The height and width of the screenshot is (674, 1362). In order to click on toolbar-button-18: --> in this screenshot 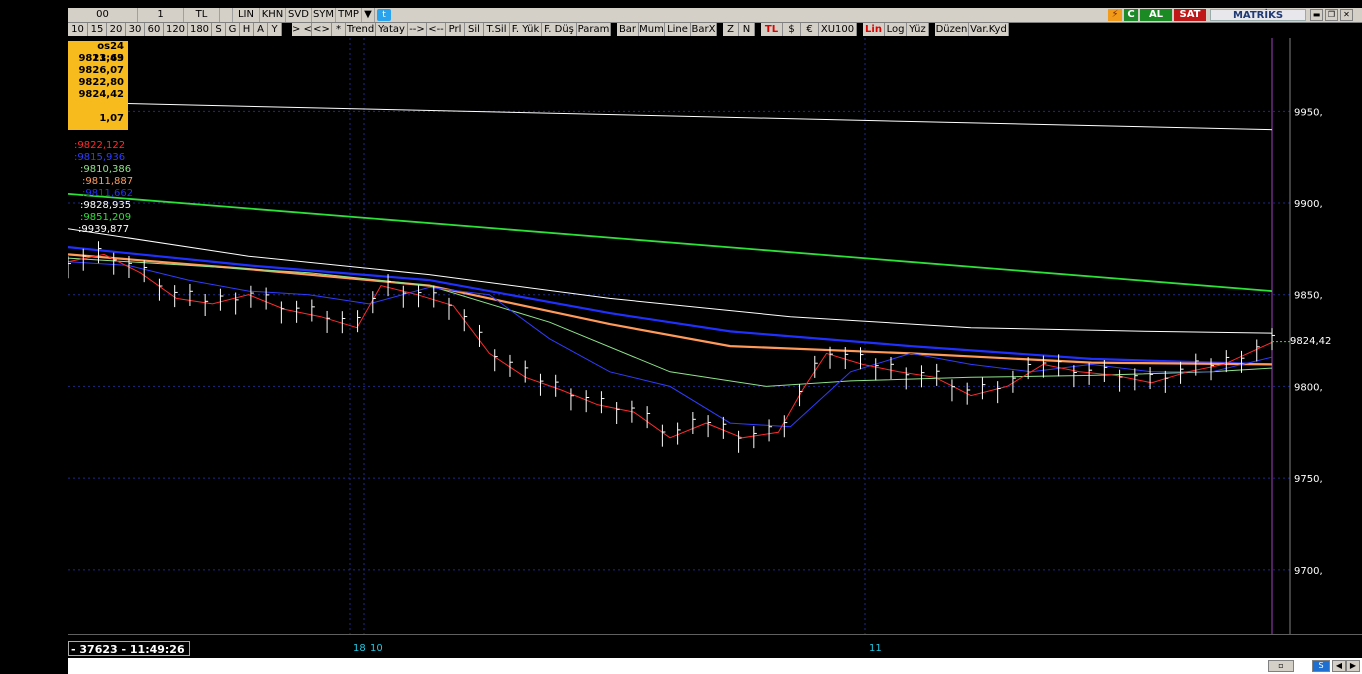, I will do `click(417, 29)`.